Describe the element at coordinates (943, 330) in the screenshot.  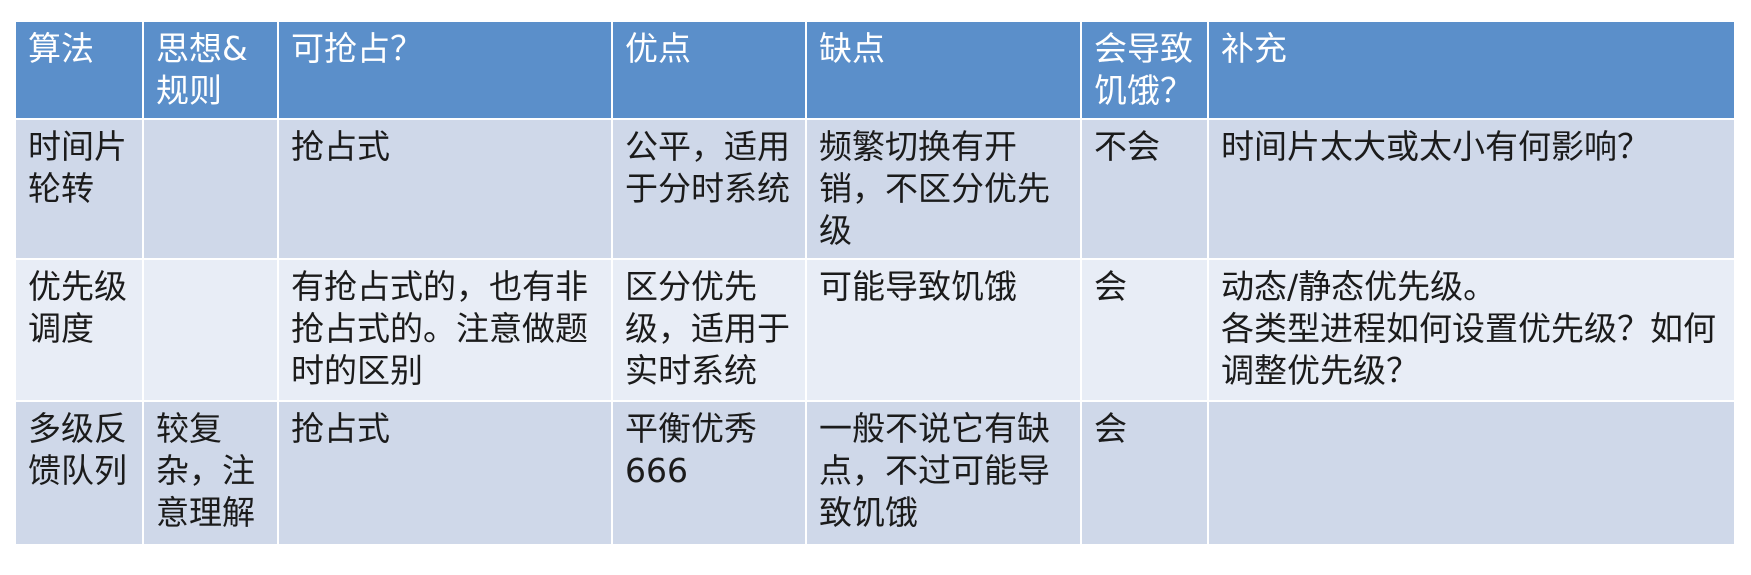
I see `cell-cons: 可能导致饥饿` at that location.